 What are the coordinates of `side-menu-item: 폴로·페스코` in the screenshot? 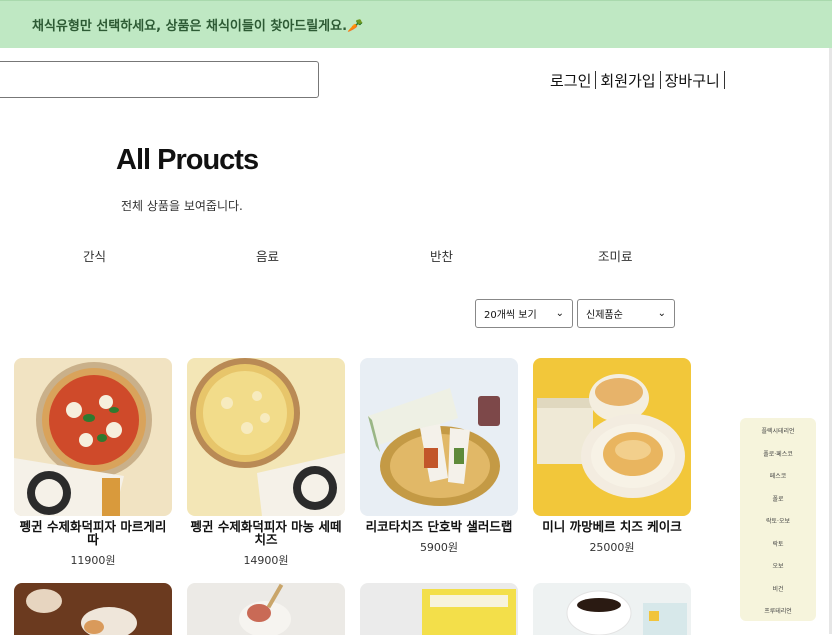 It's located at (778, 455).